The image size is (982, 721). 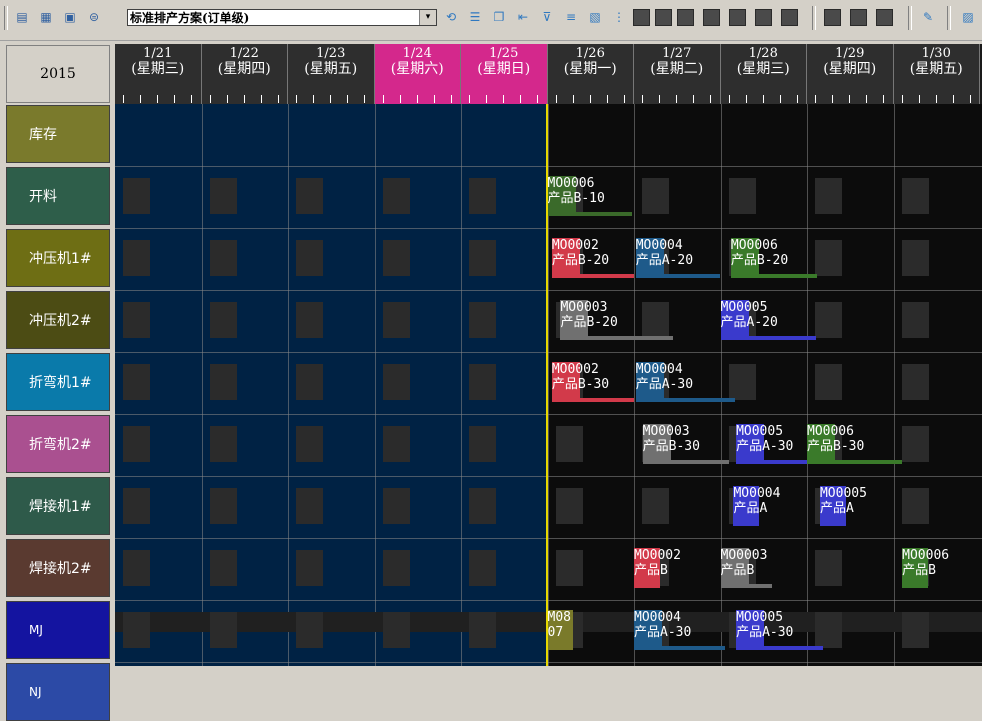 What do you see at coordinates (427, 17) in the screenshot?
I see `dropdown-arrow-icon: ▾` at bounding box center [427, 17].